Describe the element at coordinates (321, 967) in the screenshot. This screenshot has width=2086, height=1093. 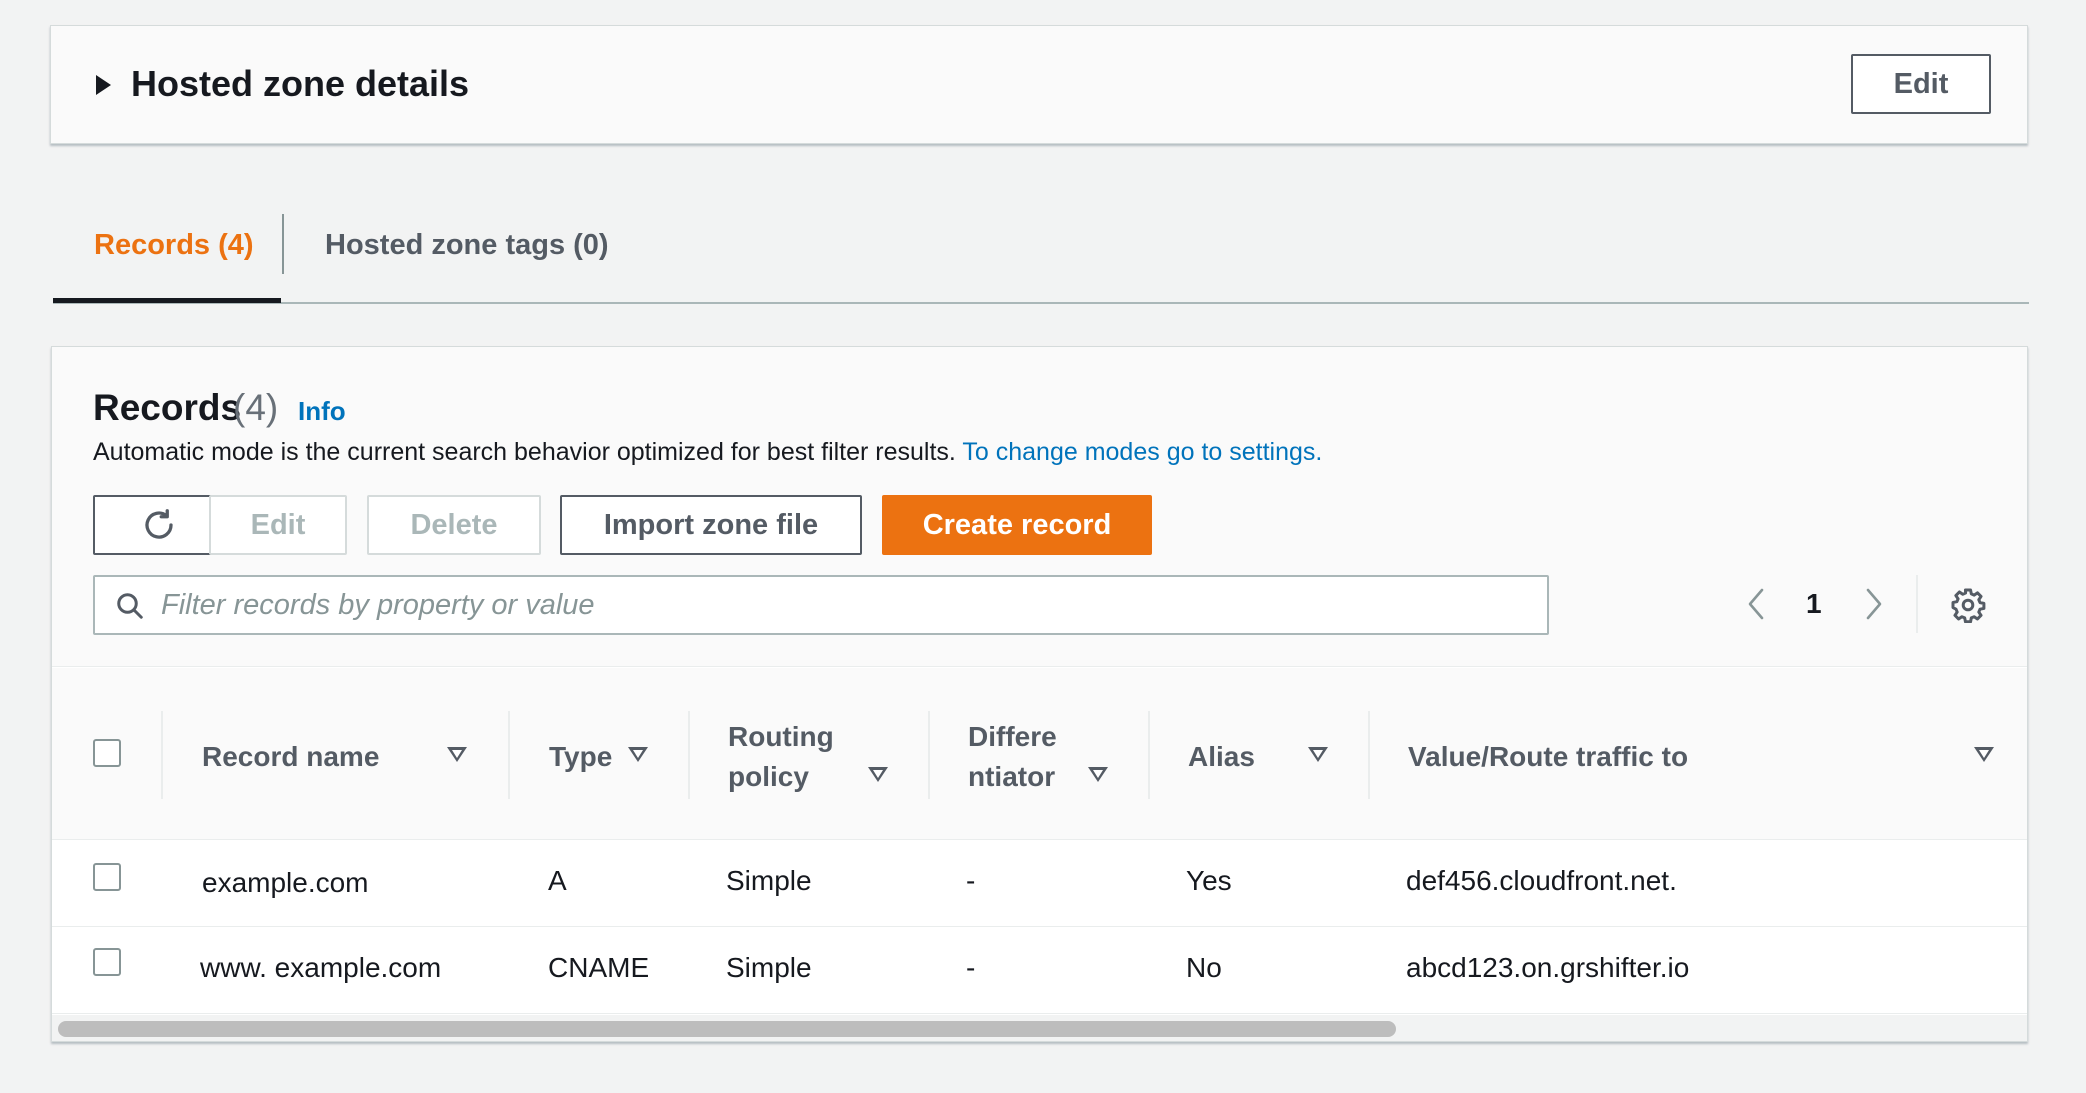
I see `cell-record-name: www. example.com` at that location.